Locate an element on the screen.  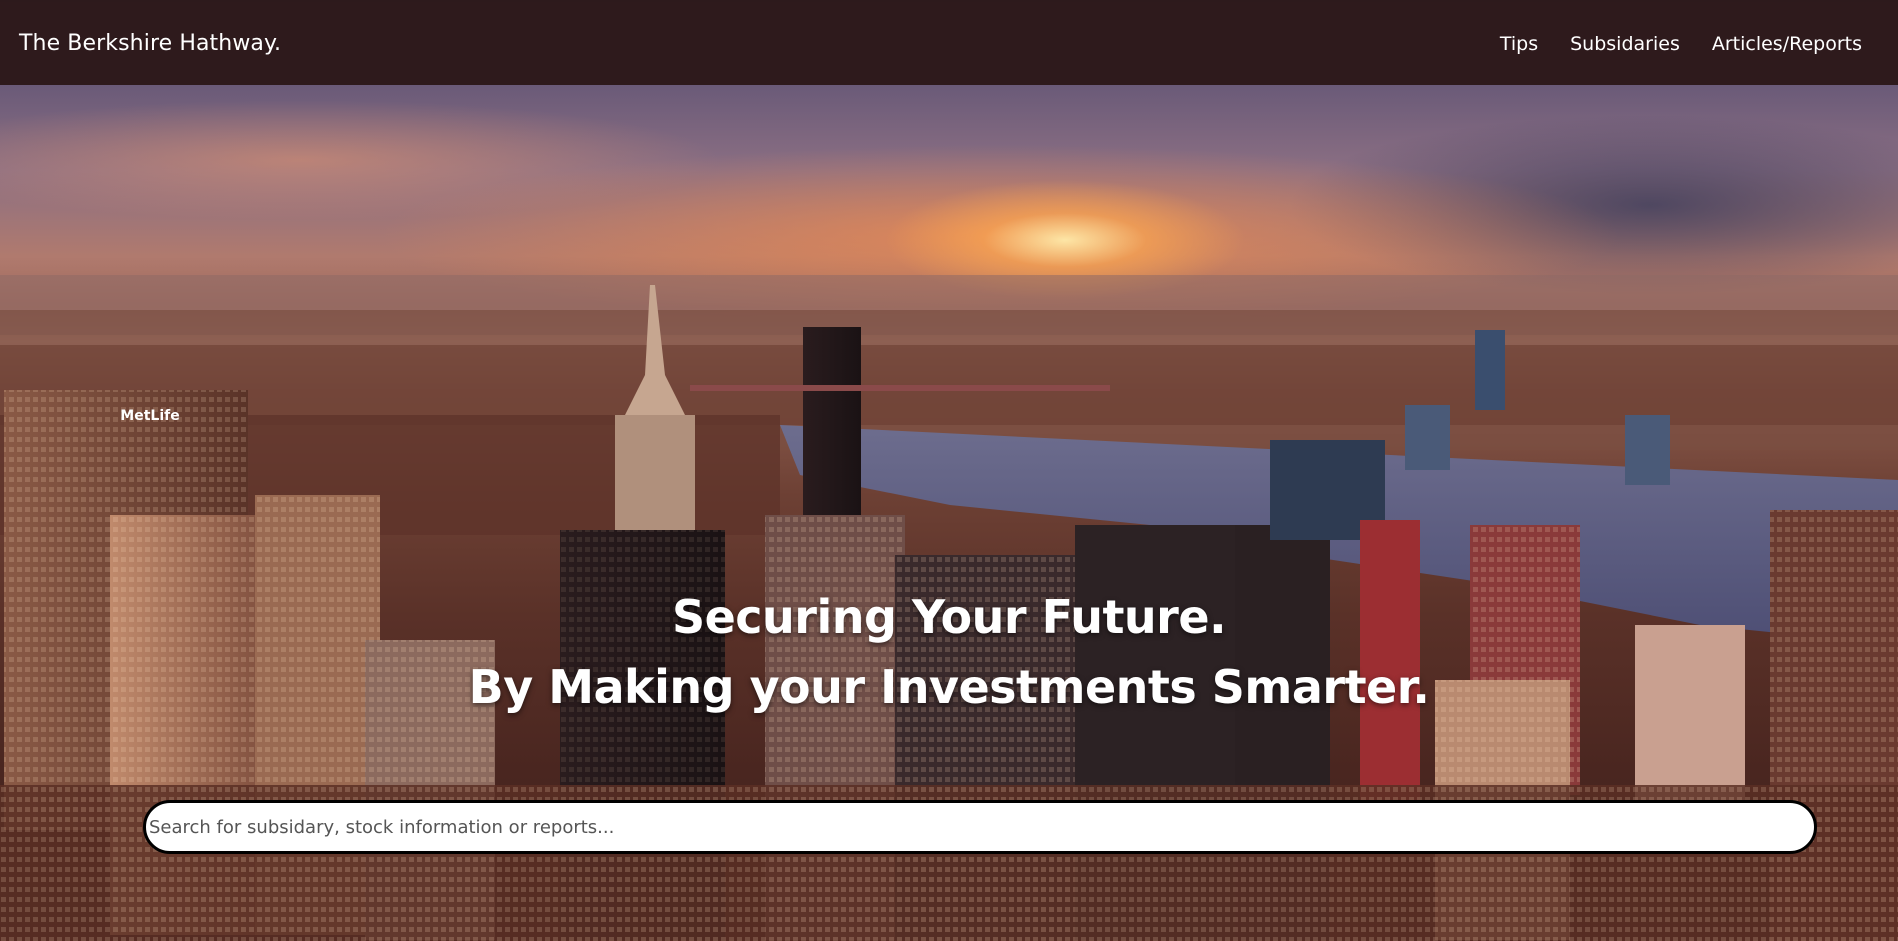
nav-link-articles-reports: Articles/Reports is located at coordinates (1787, 44).